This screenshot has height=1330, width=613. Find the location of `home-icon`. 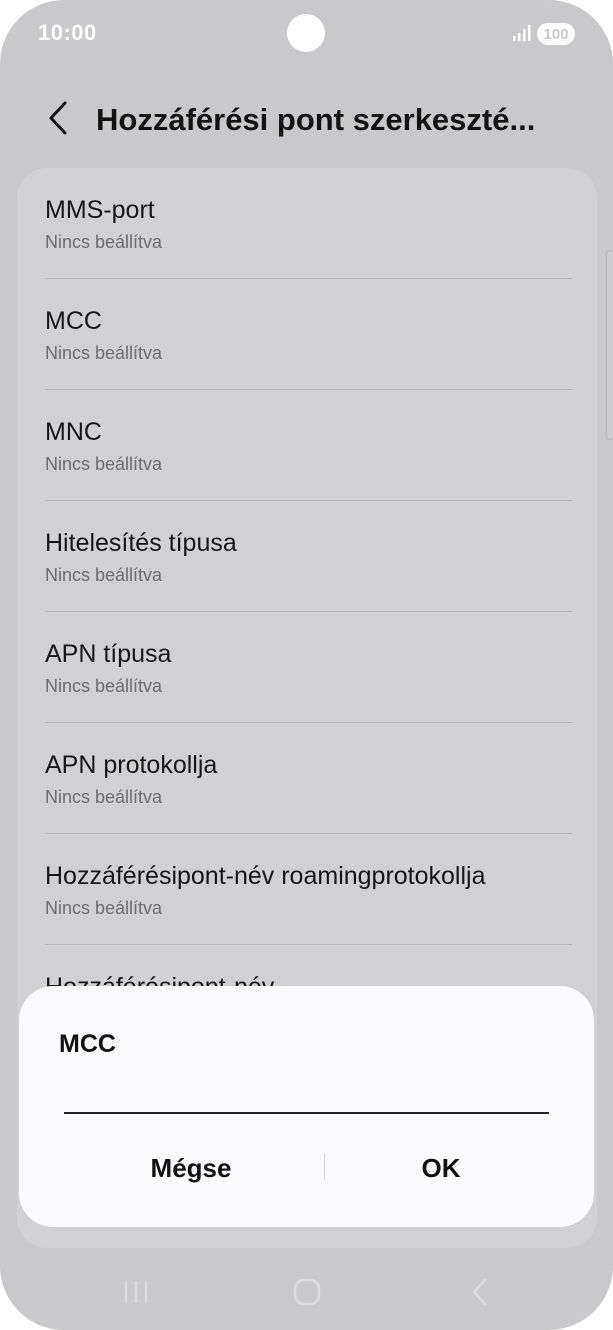

home-icon is located at coordinates (307, 1292).